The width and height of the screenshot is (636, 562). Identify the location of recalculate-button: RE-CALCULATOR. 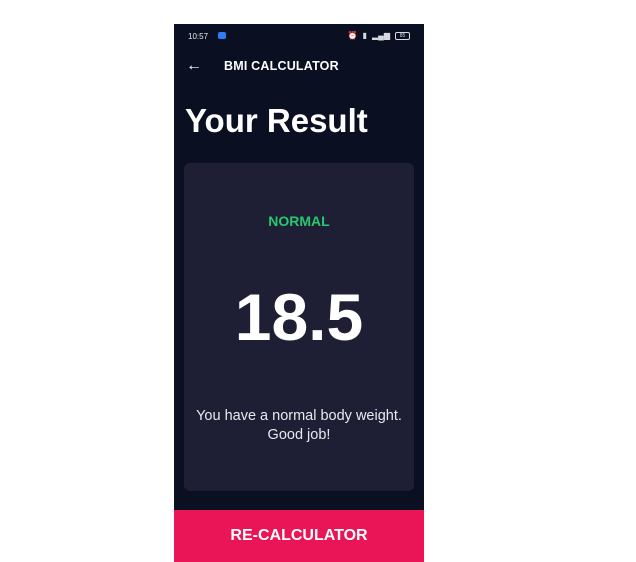
(299, 536).